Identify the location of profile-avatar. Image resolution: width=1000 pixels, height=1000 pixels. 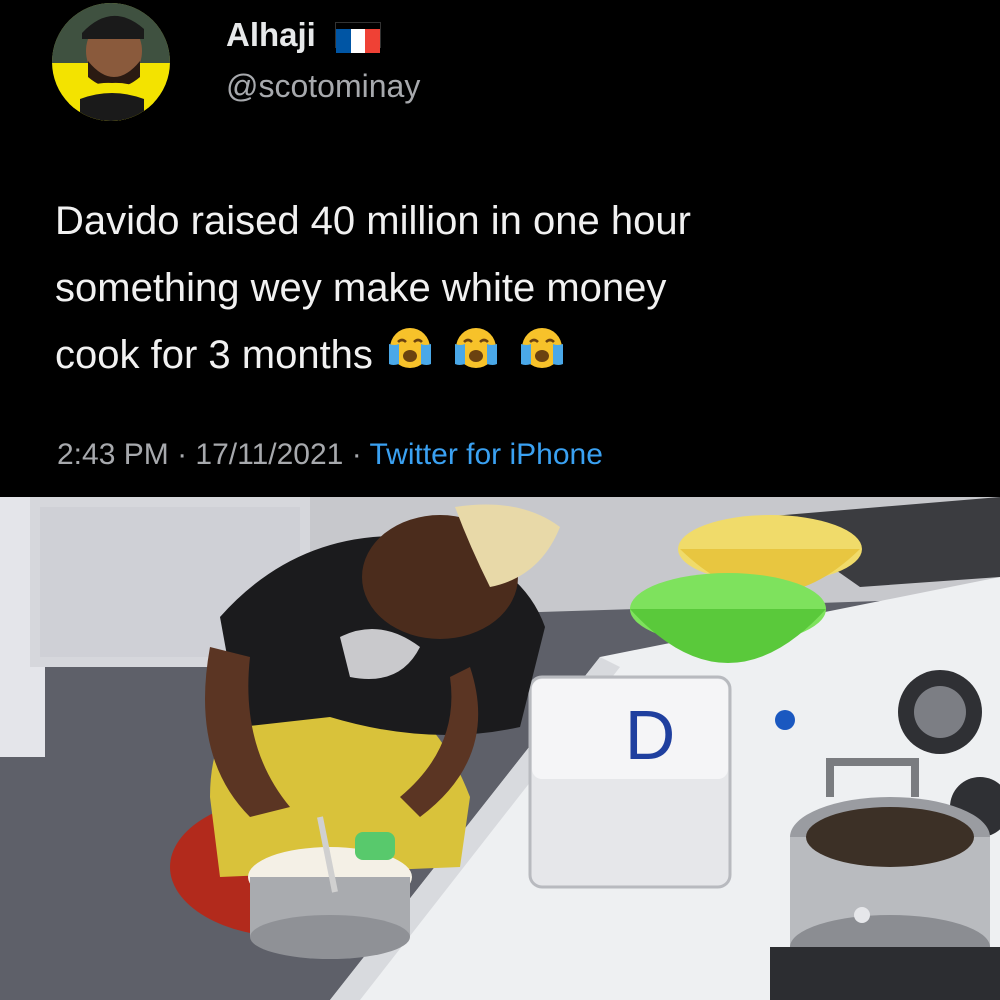
(111, 62).